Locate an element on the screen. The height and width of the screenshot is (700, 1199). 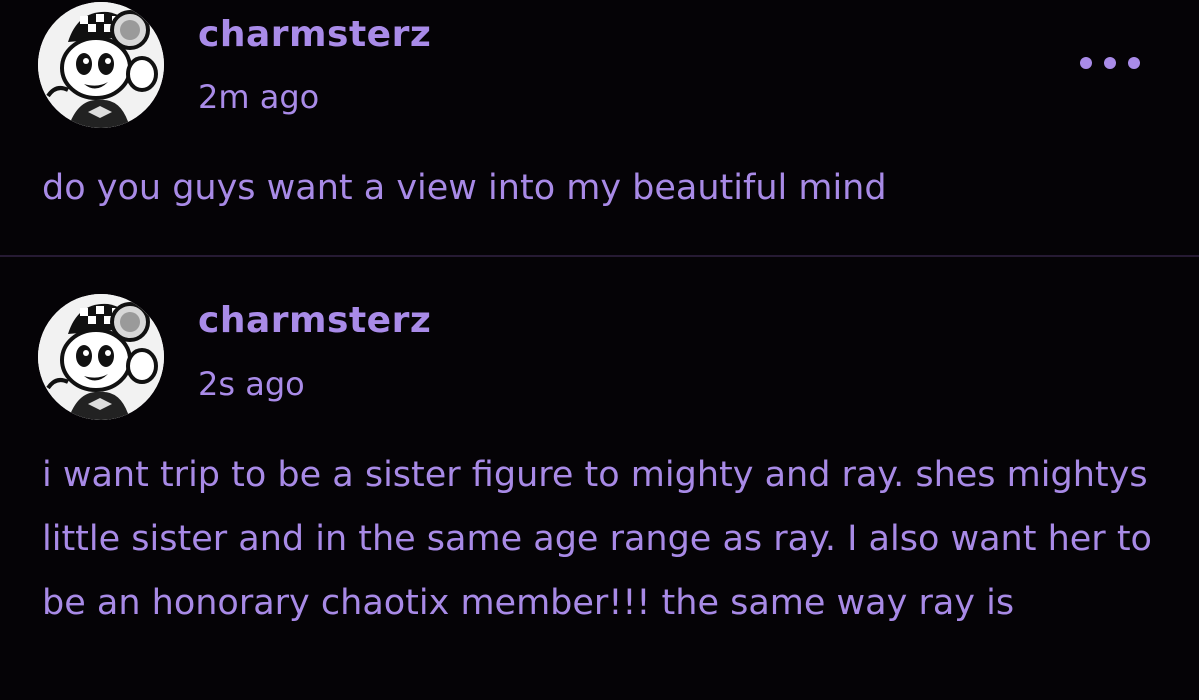
more-options-button is located at coordinates (1110, 63).